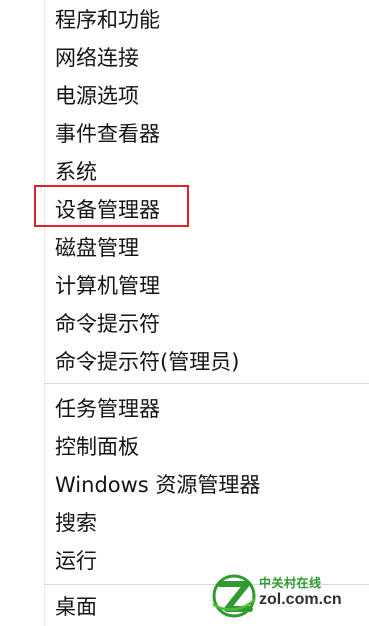 Image resolution: width=369 pixels, height=626 pixels. What do you see at coordinates (76, 561) in the screenshot?
I see `menu-item-run: 运行` at bounding box center [76, 561].